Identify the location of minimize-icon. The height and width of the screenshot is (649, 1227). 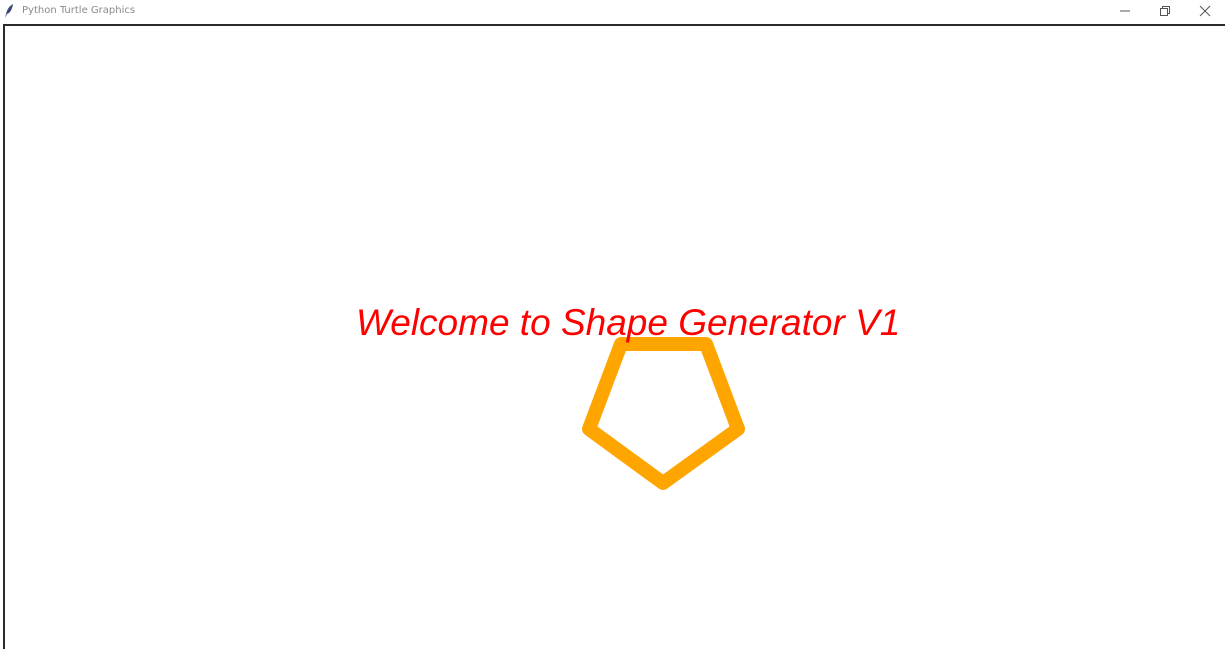
(1125, 11).